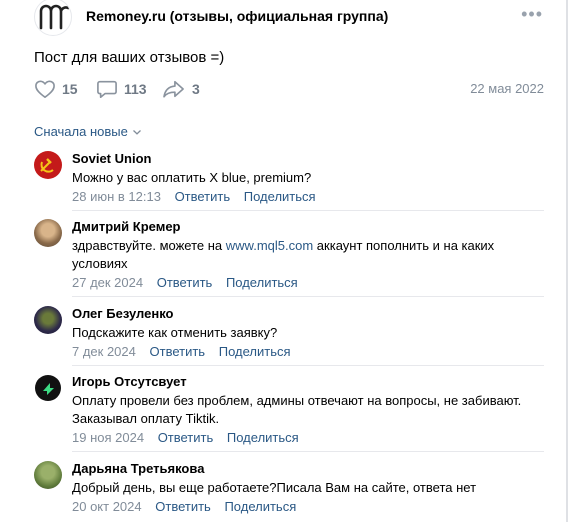 The image size is (568, 522). Describe the element at coordinates (173, 89) in the screenshot. I see `share-arrow-icon` at that location.